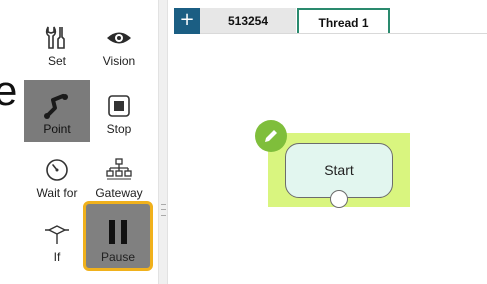 Image resolution: width=487 pixels, height=284 pixels. What do you see at coordinates (119, 193) in the screenshot?
I see `tool-gateway-label: Gateway` at bounding box center [119, 193].